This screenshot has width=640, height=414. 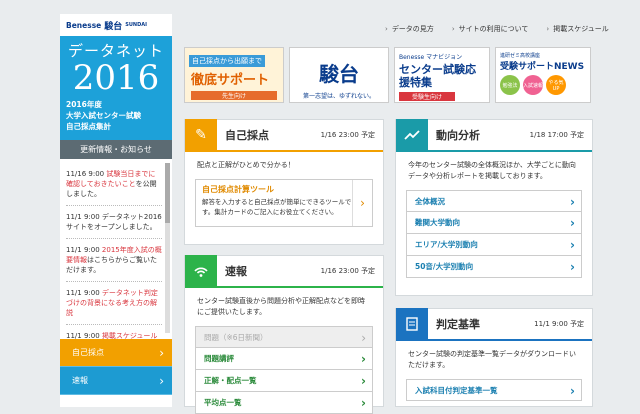 I want to click on banner4-circles: 勉強法 入試速報 やる気UP, so click(x=543, y=85).